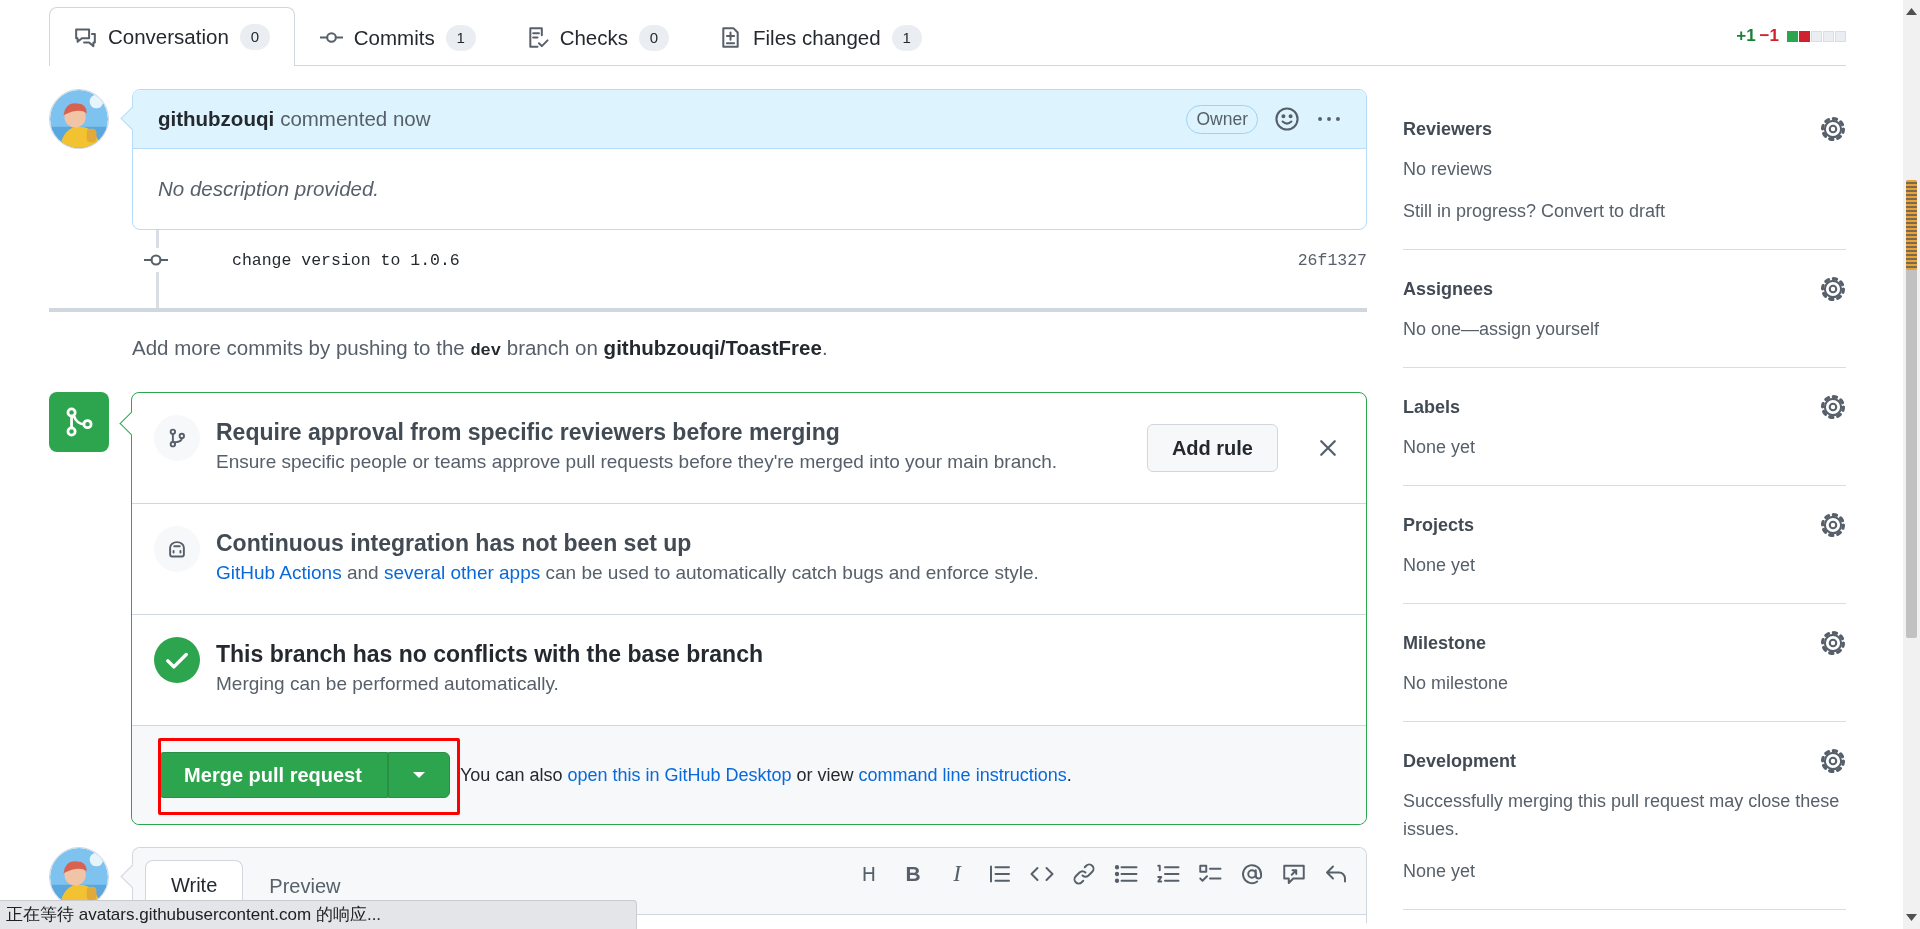 The width and height of the screenshot is (1920, 929). I want to click on mention-icon, so click(1252, 874).